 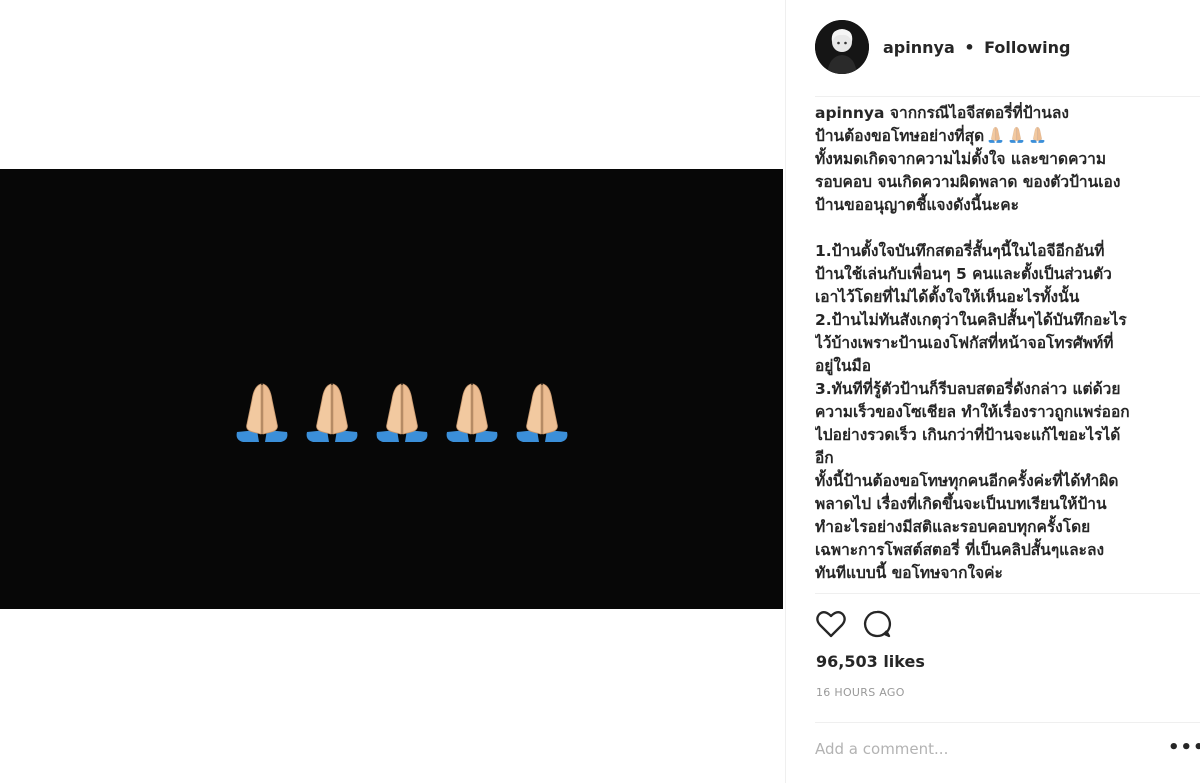 What do you see at coordinates (1184, 748) in the screenshot?
I see `more-options-icon: •••` at bounding box center [1184, 748].